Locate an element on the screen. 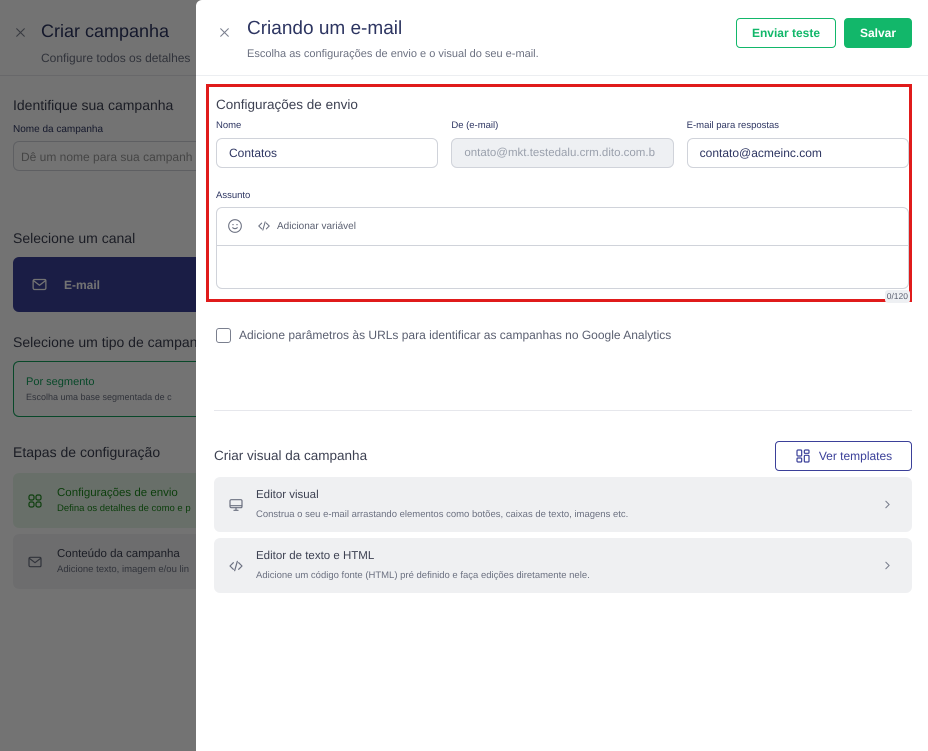  layout-icon is located at coordinates (802, 456).